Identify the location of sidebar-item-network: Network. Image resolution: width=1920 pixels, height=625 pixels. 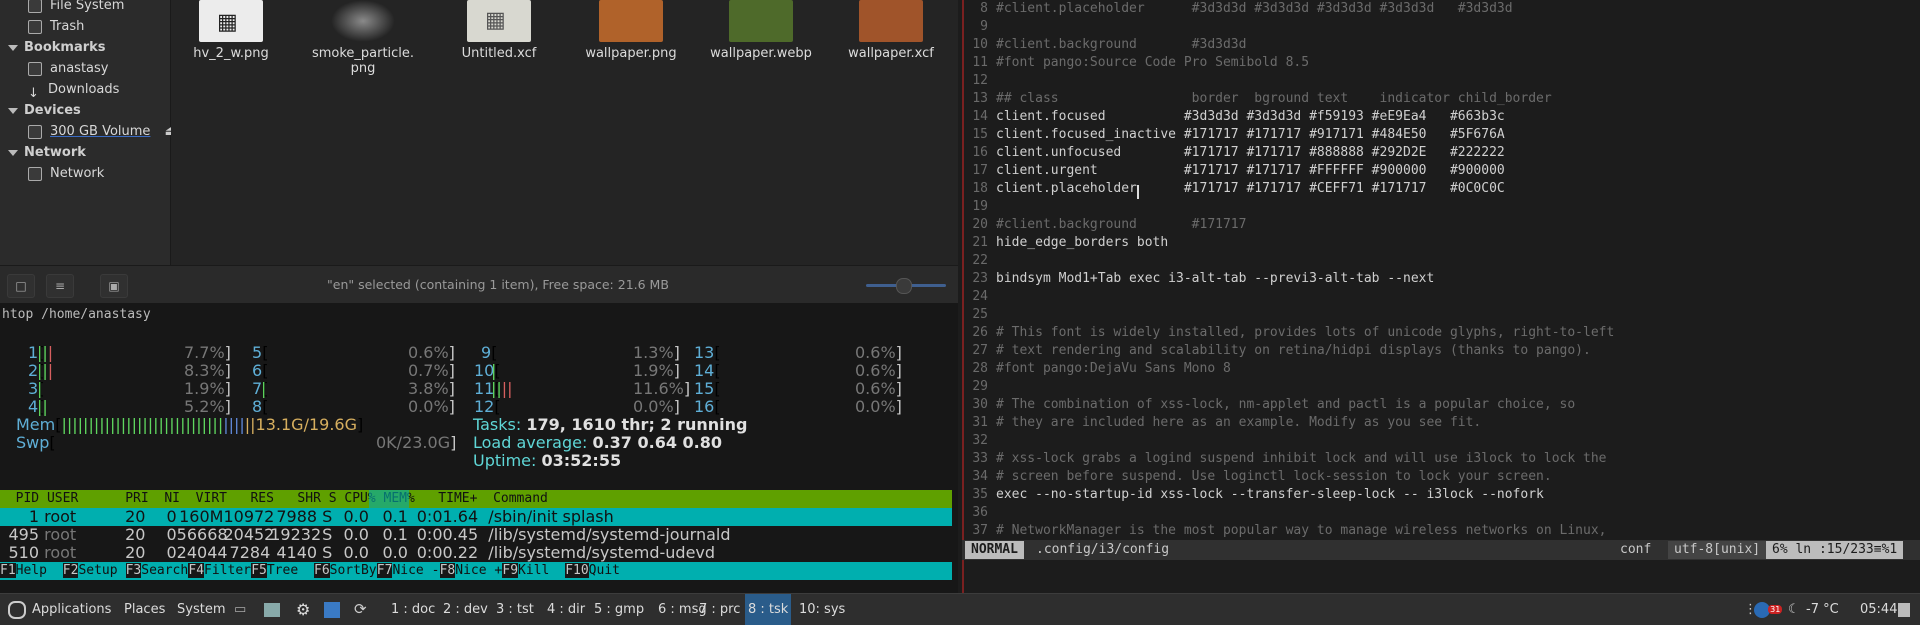
(66, 174).